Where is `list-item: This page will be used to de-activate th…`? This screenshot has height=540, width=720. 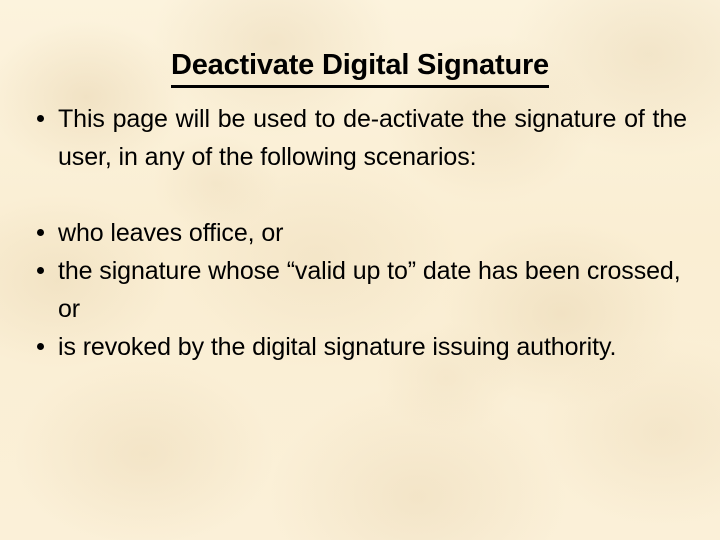 list-item: This page will be used to de-activate th… is located at coordinates (359, 138).